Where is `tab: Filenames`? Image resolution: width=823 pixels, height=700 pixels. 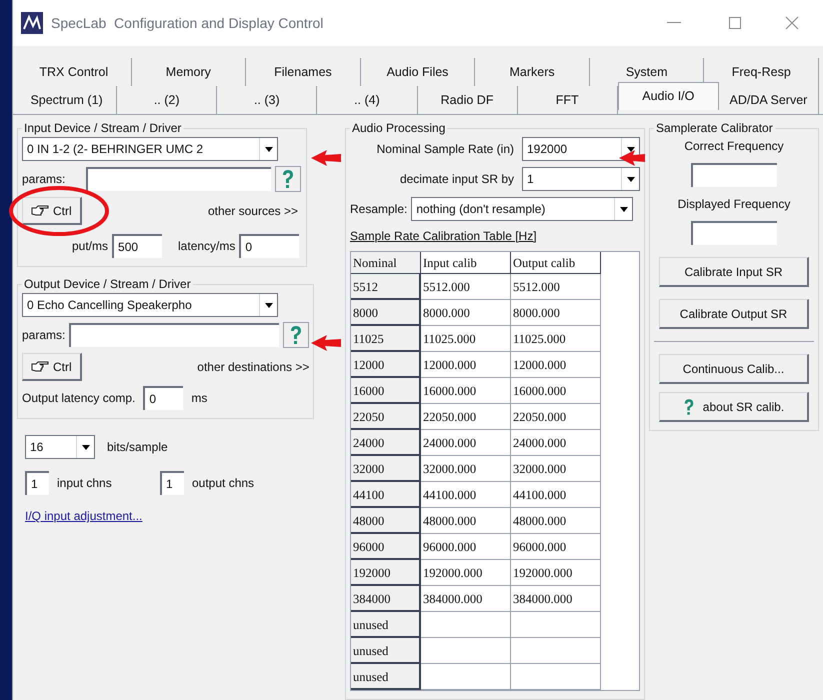
tab: Filenames is located at coordinates (303, 72).